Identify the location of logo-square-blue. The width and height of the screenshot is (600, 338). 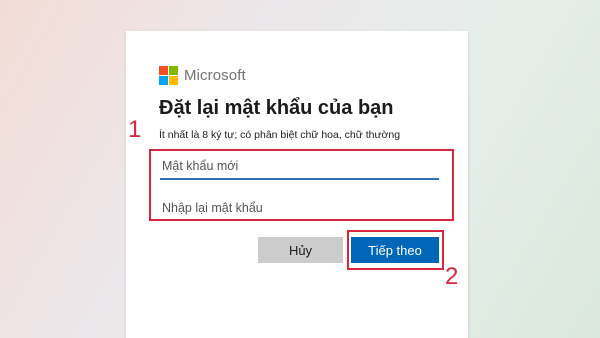
(163, 80).